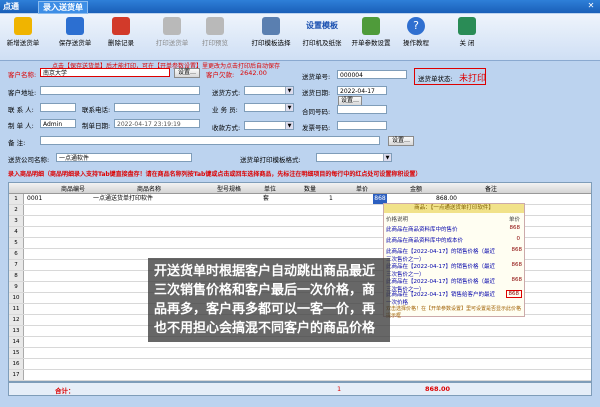  What do you see at coordinates (121, 26) in the screenshot?
I see `delete-icon` at bounding box center [121, 26].